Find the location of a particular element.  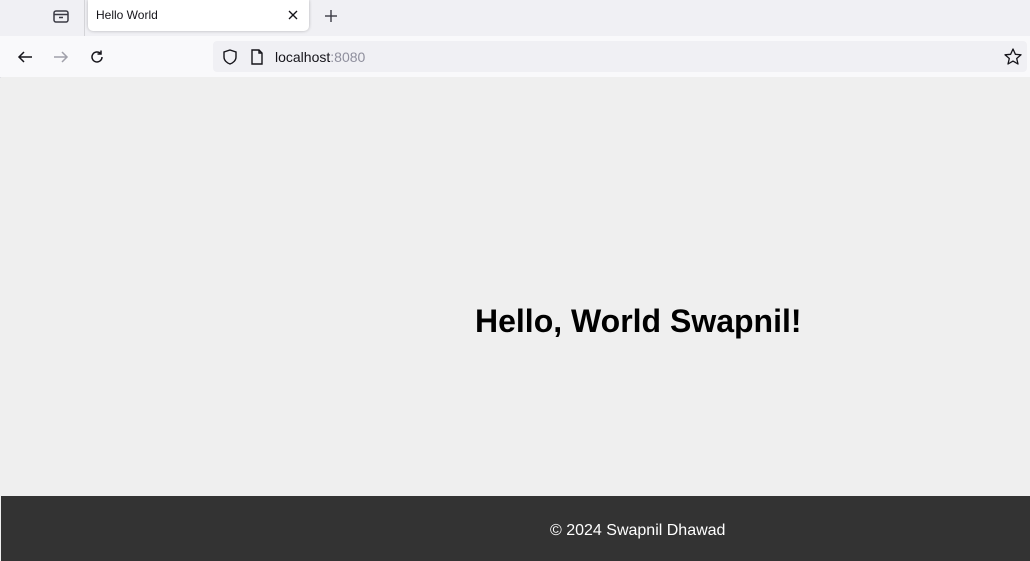

page-footer: © 2024 Swapnil Dhawad is located at coordinates (515, 528).